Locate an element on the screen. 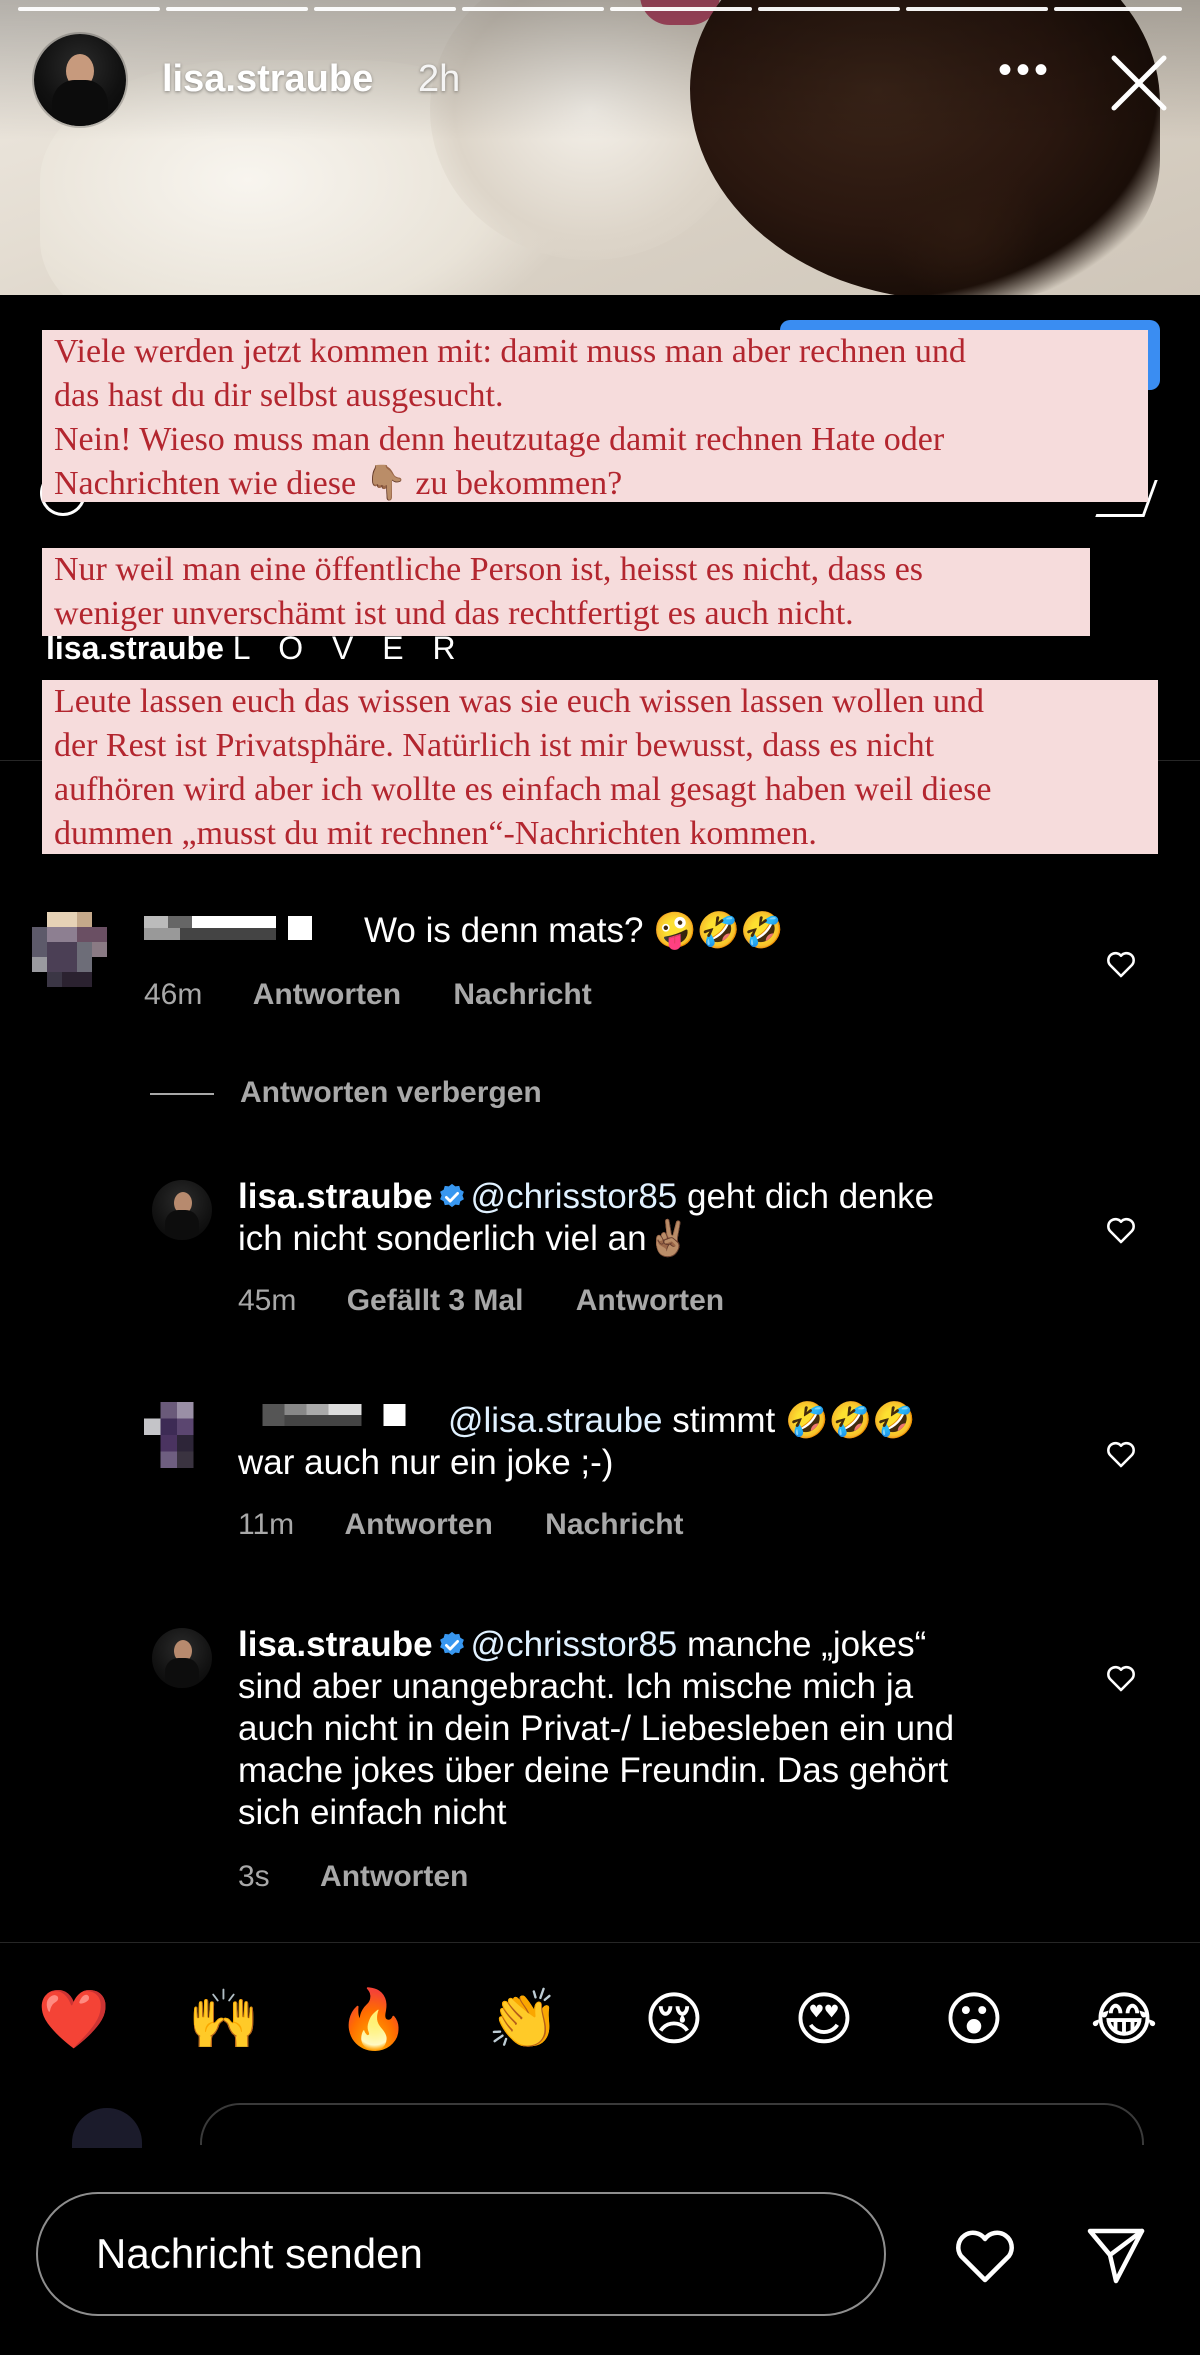 The width and height of the screenshot is (1200, 2355). reaction-cry: 😢 is located at coordinates (674, 2020).